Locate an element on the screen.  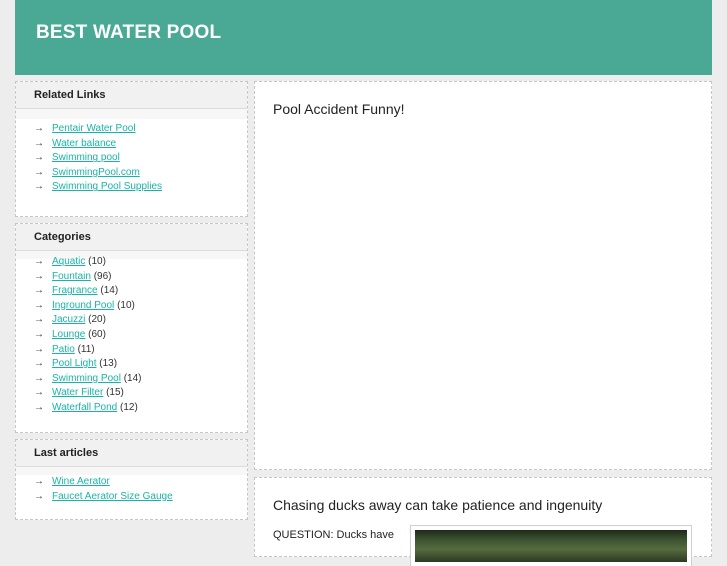
category-item: → Jacuzzi (20) is located at coordinates (140, 320).